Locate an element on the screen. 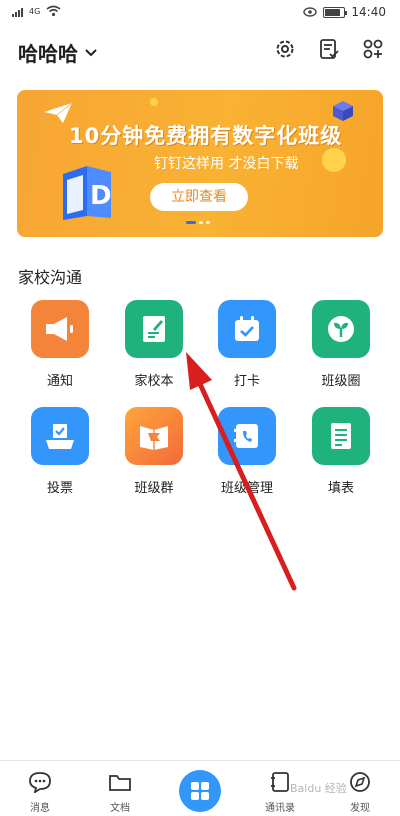 Image resolution: width=400 pixels, height=816 pixels. app-vote: 投票 is located at coordinates (60, 451).